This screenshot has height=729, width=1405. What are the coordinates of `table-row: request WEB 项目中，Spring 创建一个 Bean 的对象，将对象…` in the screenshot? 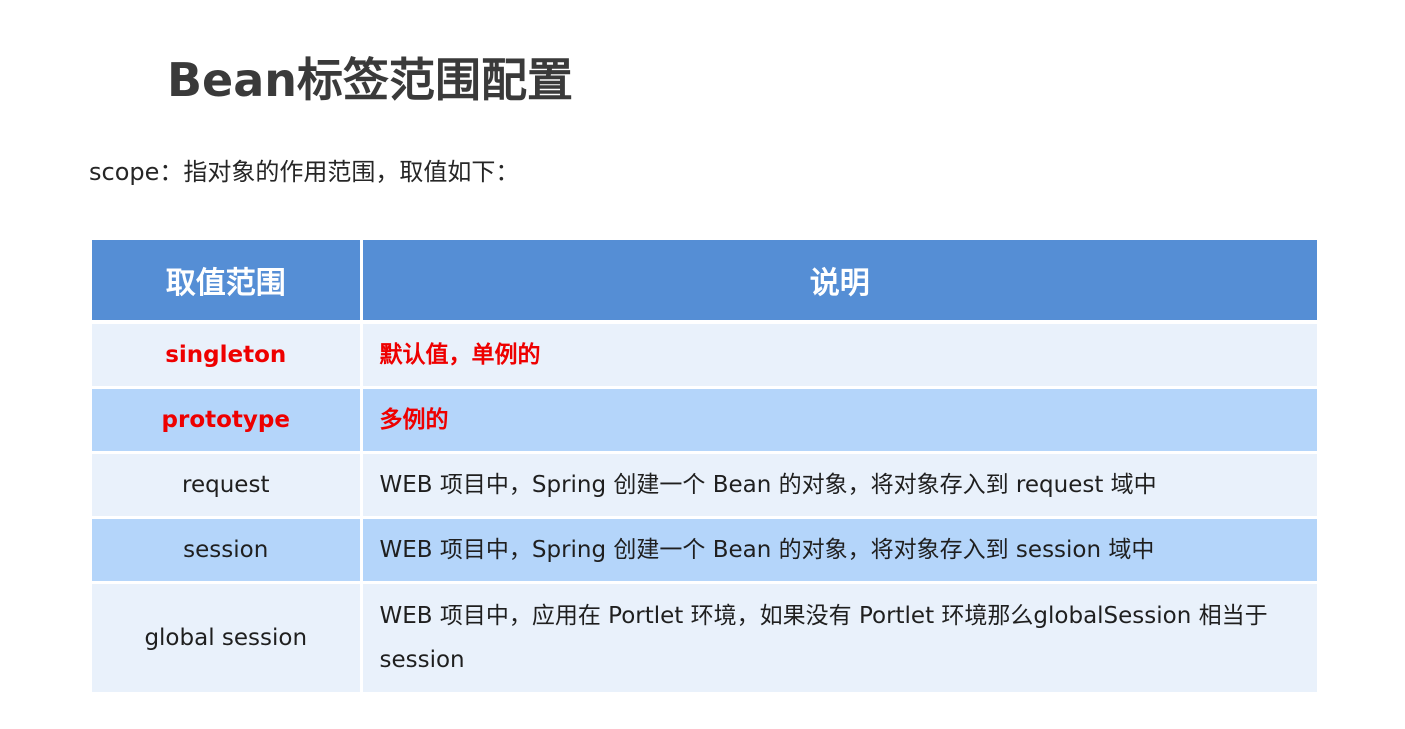 It's located at (704, 485).